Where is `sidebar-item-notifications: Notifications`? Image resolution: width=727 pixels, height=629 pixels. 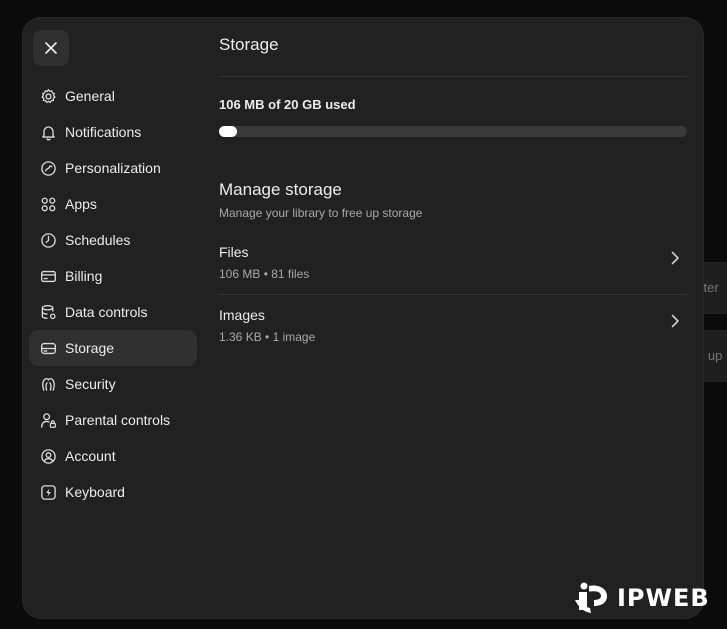
sidebar-item-notifications: Notifications is located at coordinates (113, 132).